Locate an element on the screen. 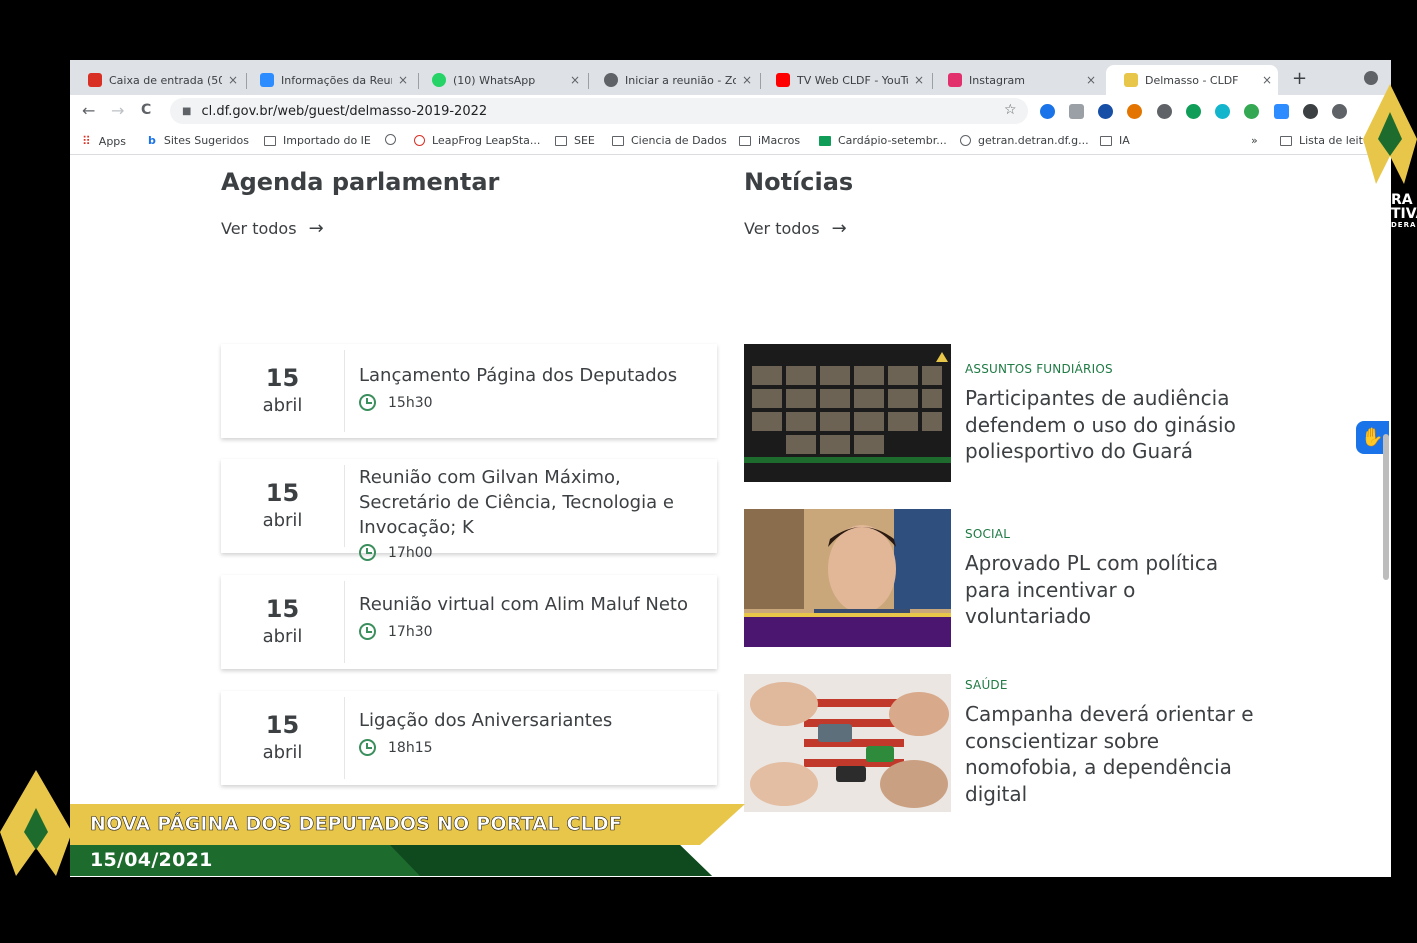 The height and width of the screenshot is (943, 1417). tab-zoom-meeting: Iniciar a reunião - Zo × is located at coordinates (672, 80).